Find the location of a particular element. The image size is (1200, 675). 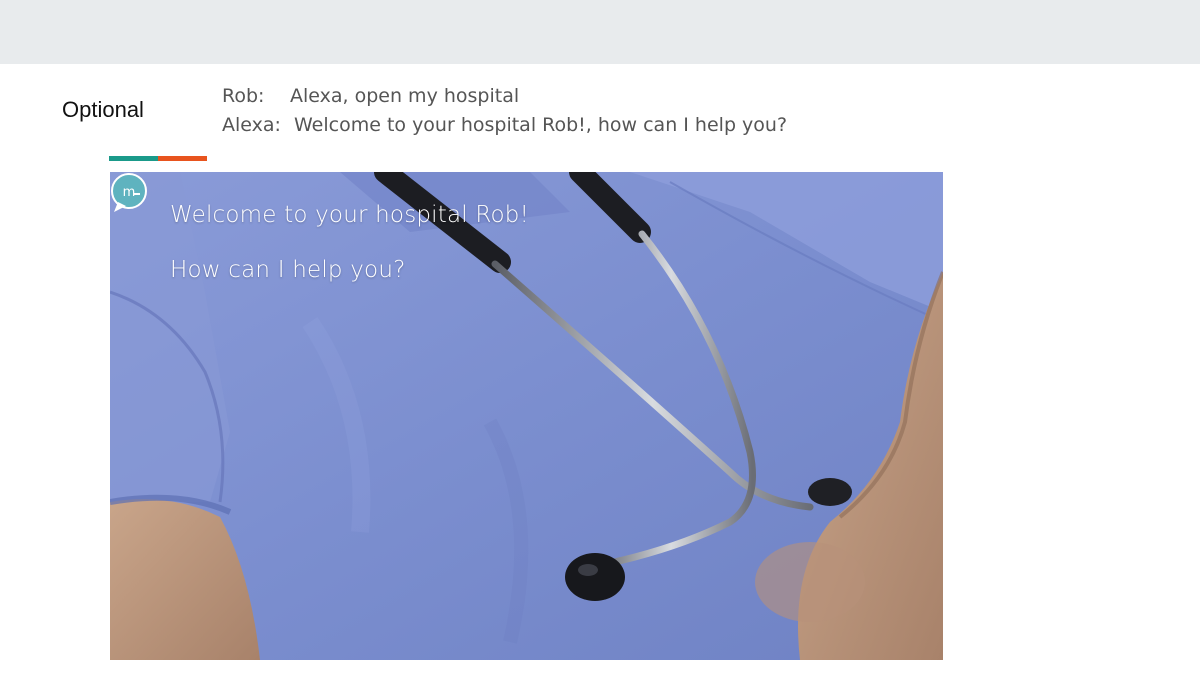

dialog-line-rob: Rob: Alexa, open my hospital is located at coordinates (504, 96).